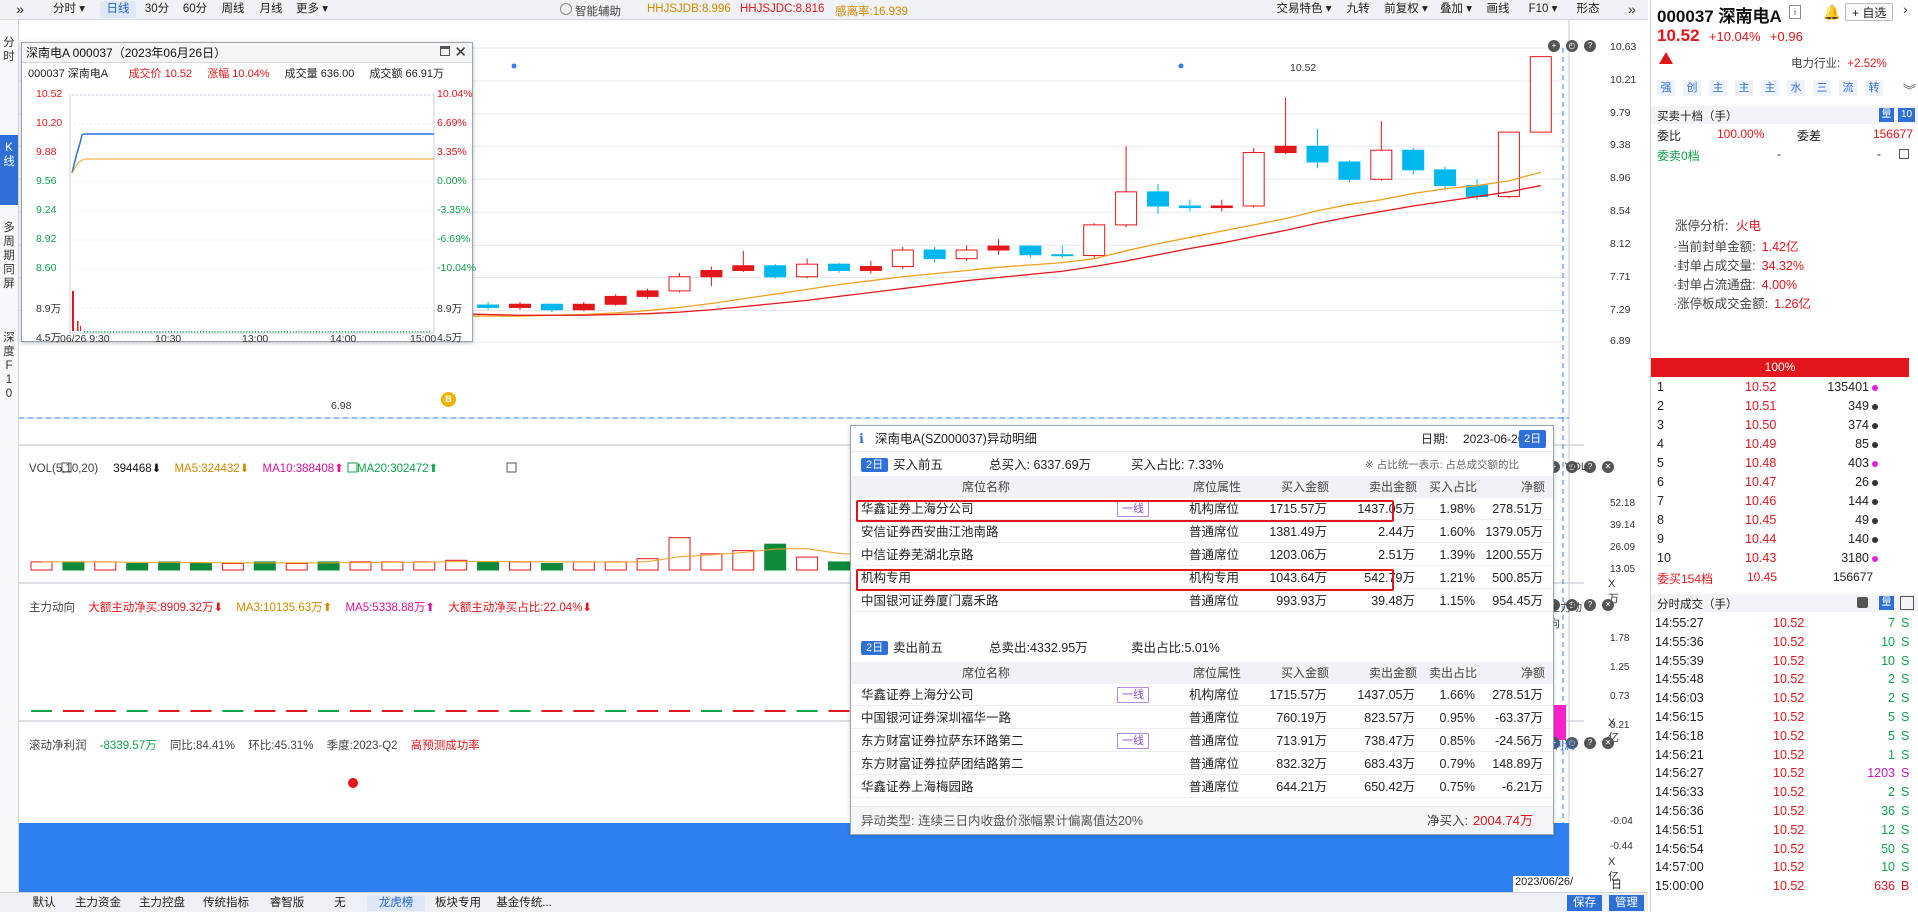  What do you see at coordinates (1904, 154) in the screenshot?
I see `expand-icon` at bounding box center [1904, 154].